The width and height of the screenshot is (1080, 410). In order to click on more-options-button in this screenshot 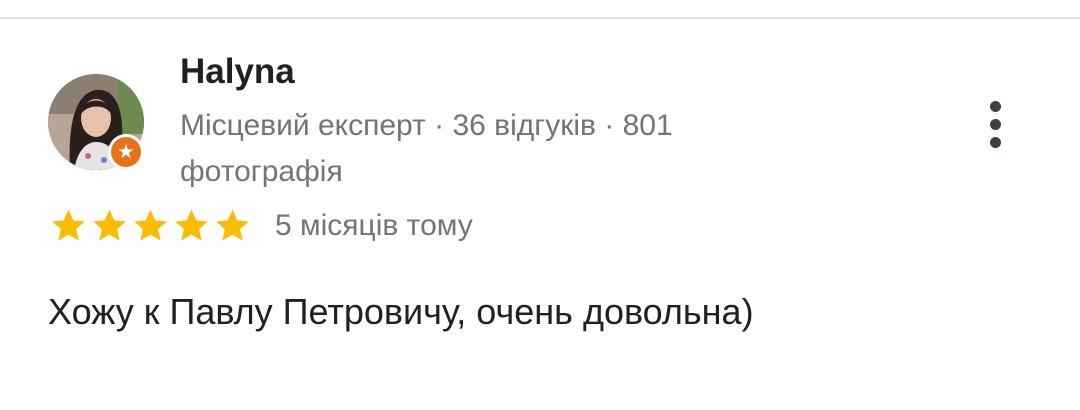, I will do `click(995, 124)`.